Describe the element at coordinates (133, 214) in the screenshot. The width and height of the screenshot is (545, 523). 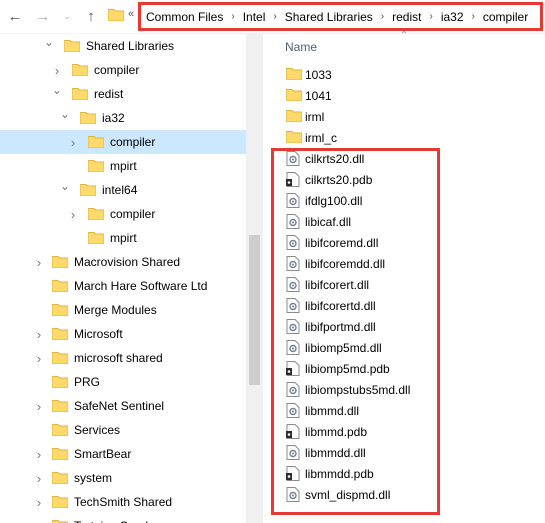
I see `tree-item-label: compiler` at that location.